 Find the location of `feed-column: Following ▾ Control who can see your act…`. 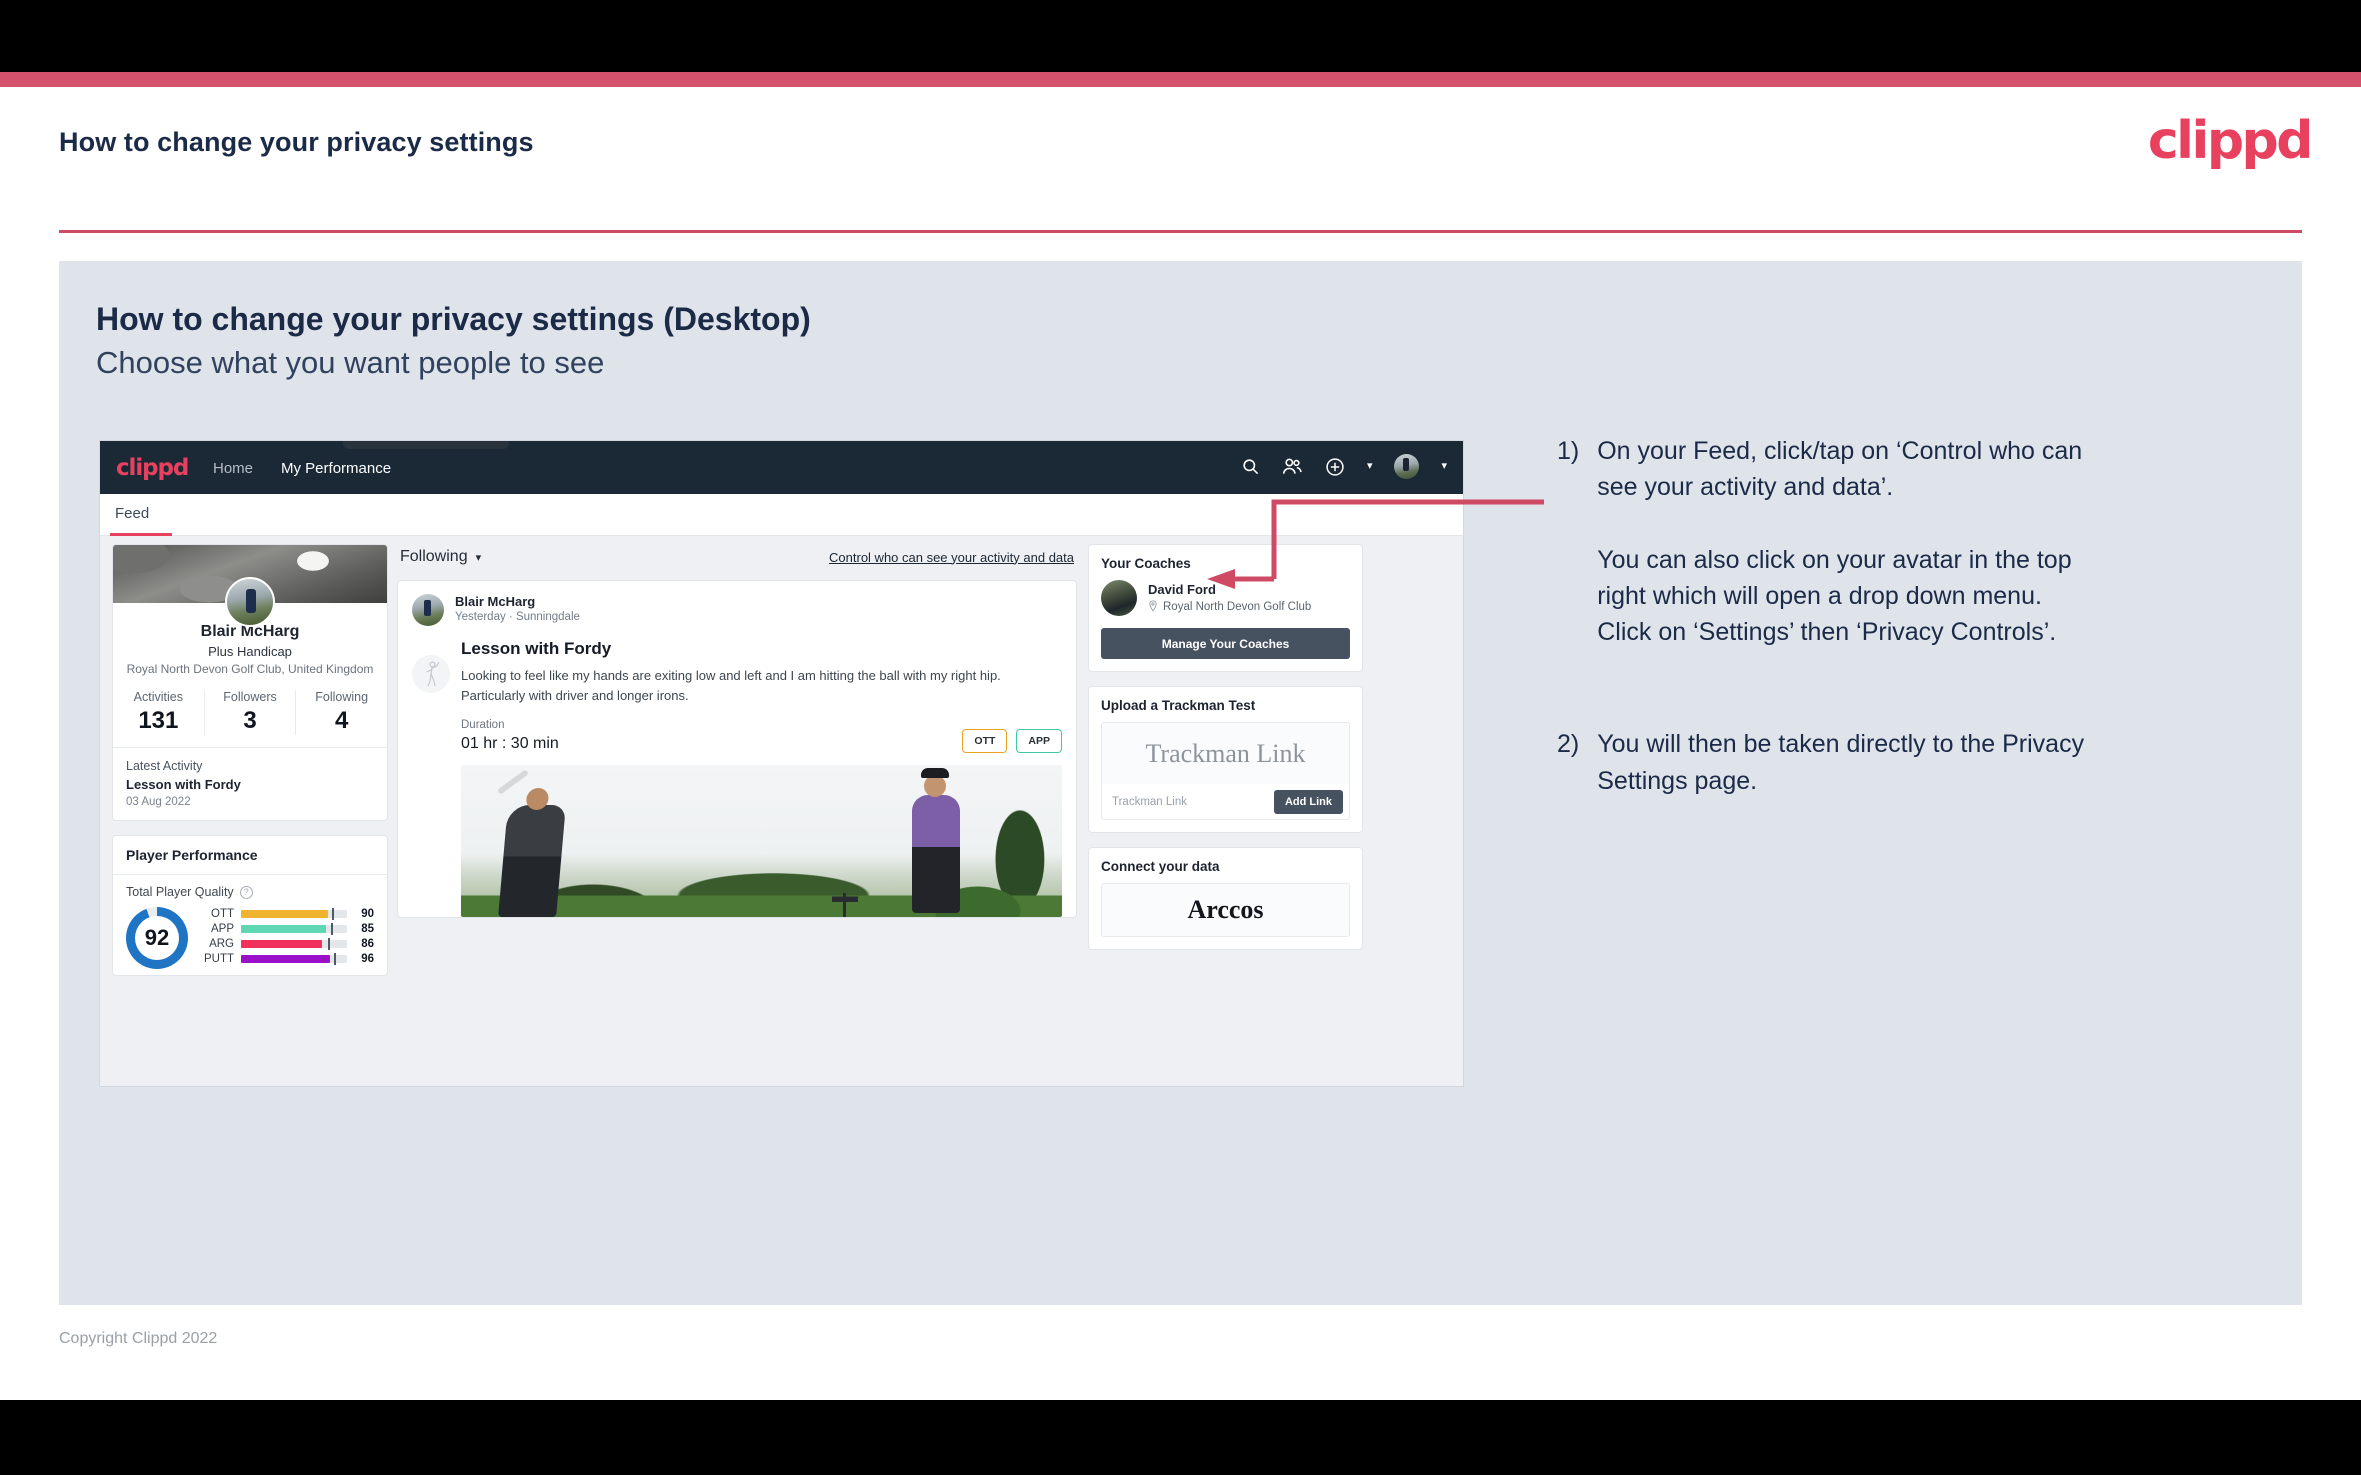

feed-column: Following ▾ Control who can see your act… is located at coordinates (737, 731).